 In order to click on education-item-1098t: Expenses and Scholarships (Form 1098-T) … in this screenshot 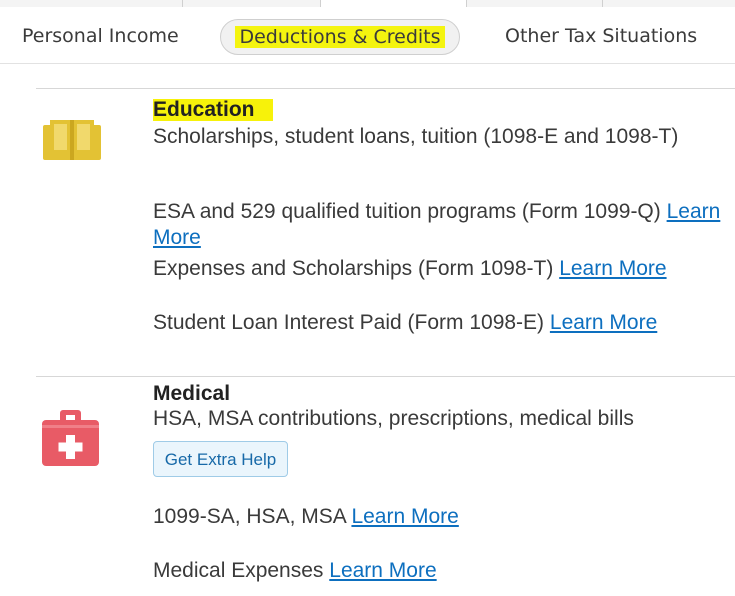, I will do `click(438, 269)`.